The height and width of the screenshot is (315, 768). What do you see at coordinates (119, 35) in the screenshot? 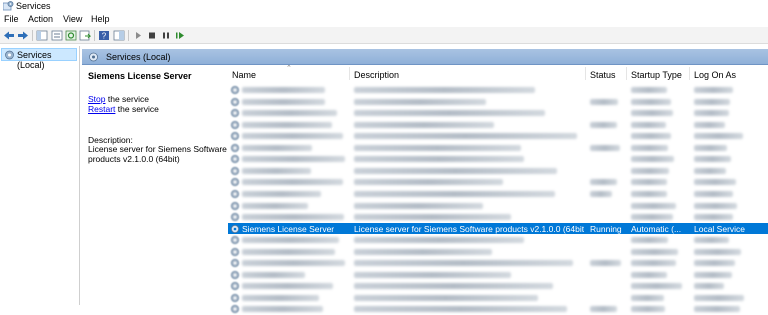
I see `show-hide-icon` at bounding box center [119, 35].